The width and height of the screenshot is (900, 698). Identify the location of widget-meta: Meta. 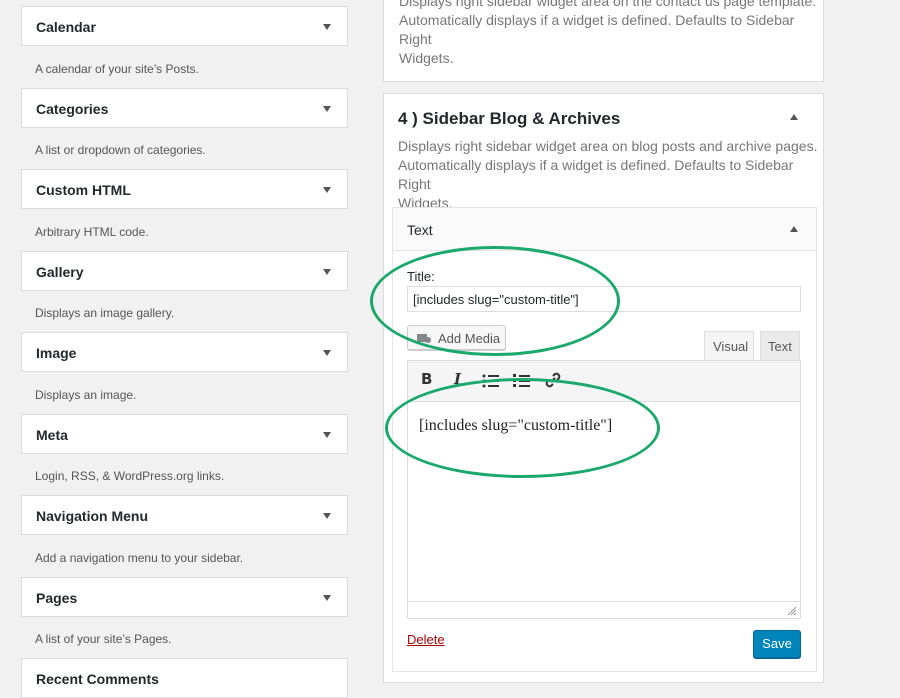
(184, 434).